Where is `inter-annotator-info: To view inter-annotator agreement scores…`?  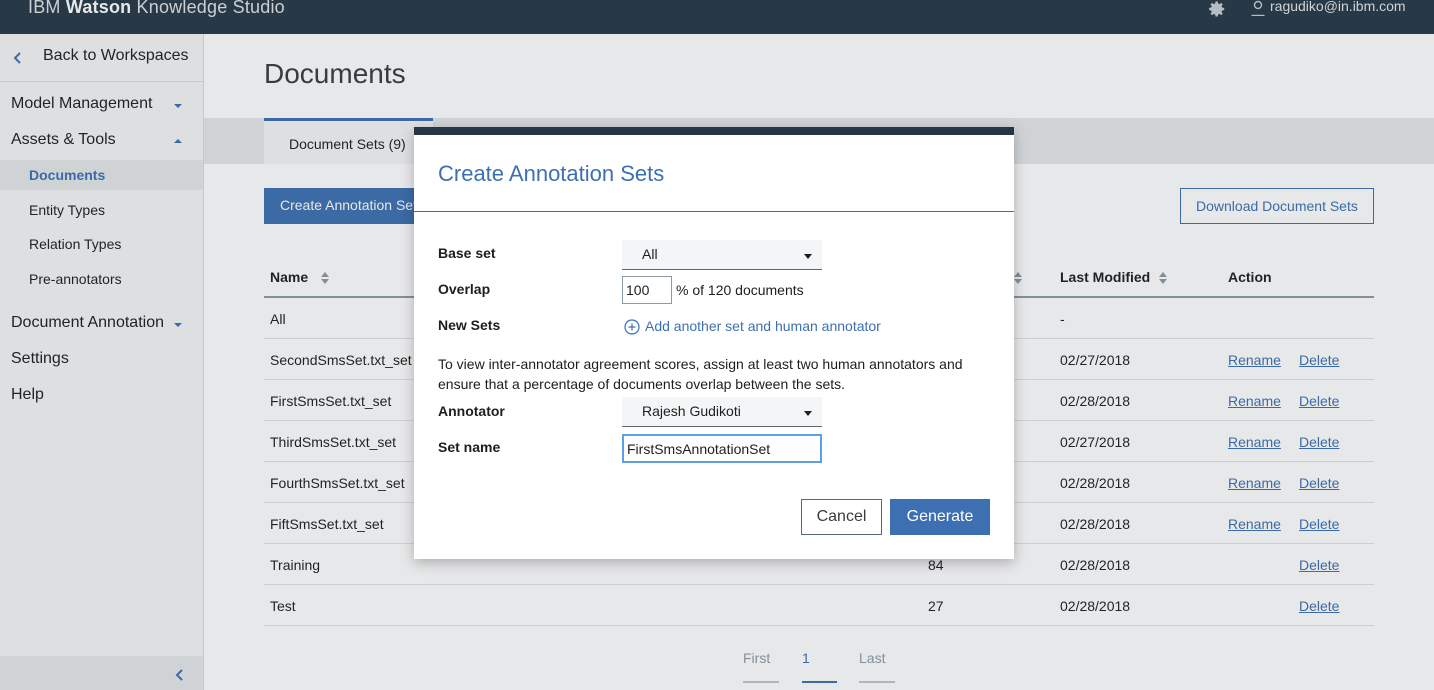 inter-annotator-info: To view inter-annotator agreement scores… is located at coordinates (700, 374).